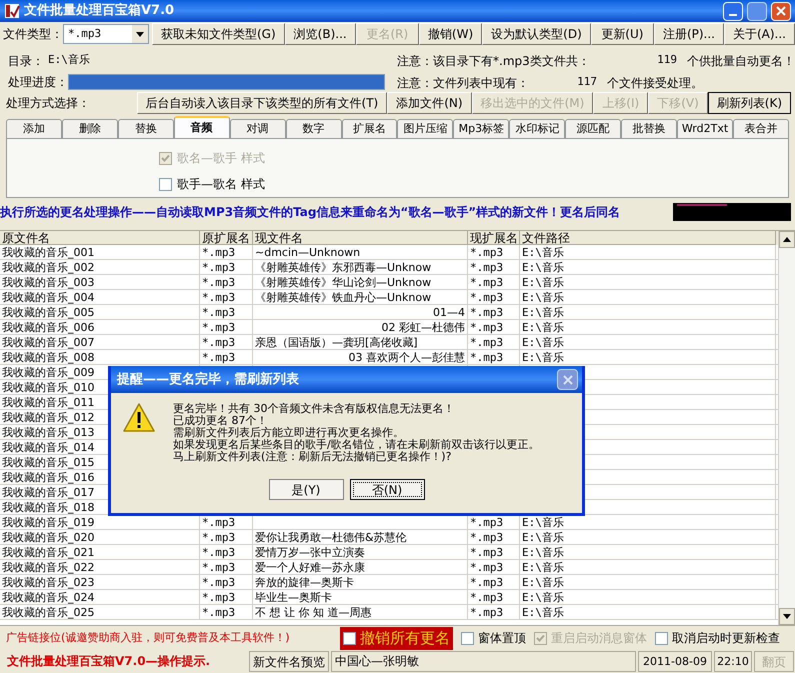 The image size is (795, 673). What do you see at coordinates (100, 238) in the screenshot?
I see `column-header: 原文件名` at bounding box center [100, 238].